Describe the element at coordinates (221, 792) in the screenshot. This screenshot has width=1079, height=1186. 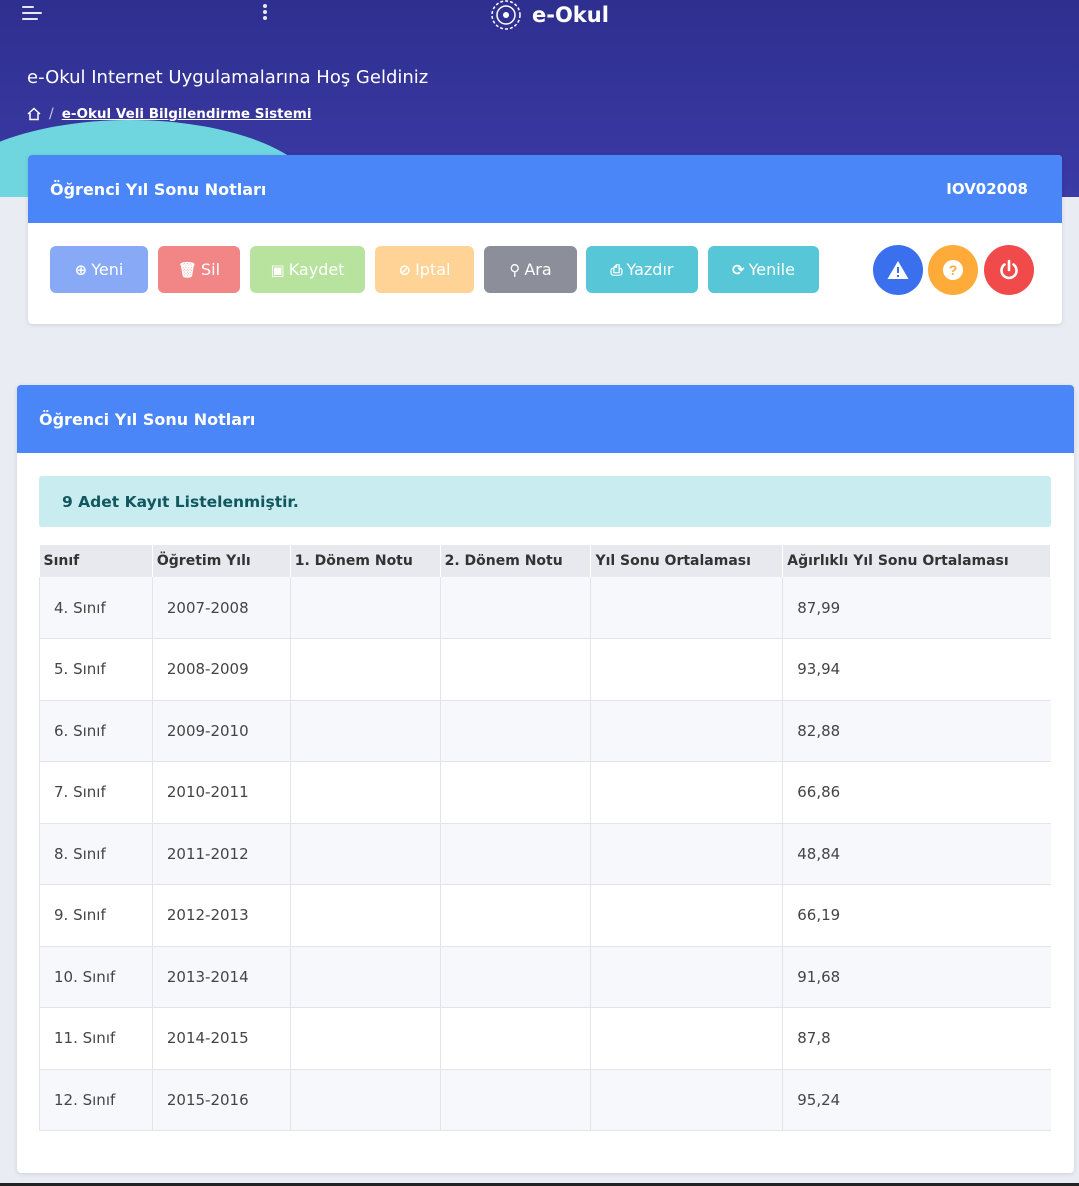
I see `table-cell: 2010-2011` at that location.